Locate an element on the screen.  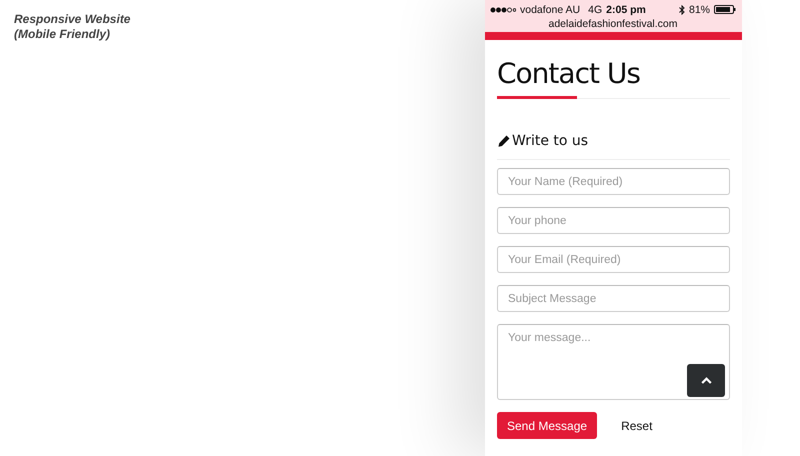
network-text: 4G is located at coordinates (595, 10).